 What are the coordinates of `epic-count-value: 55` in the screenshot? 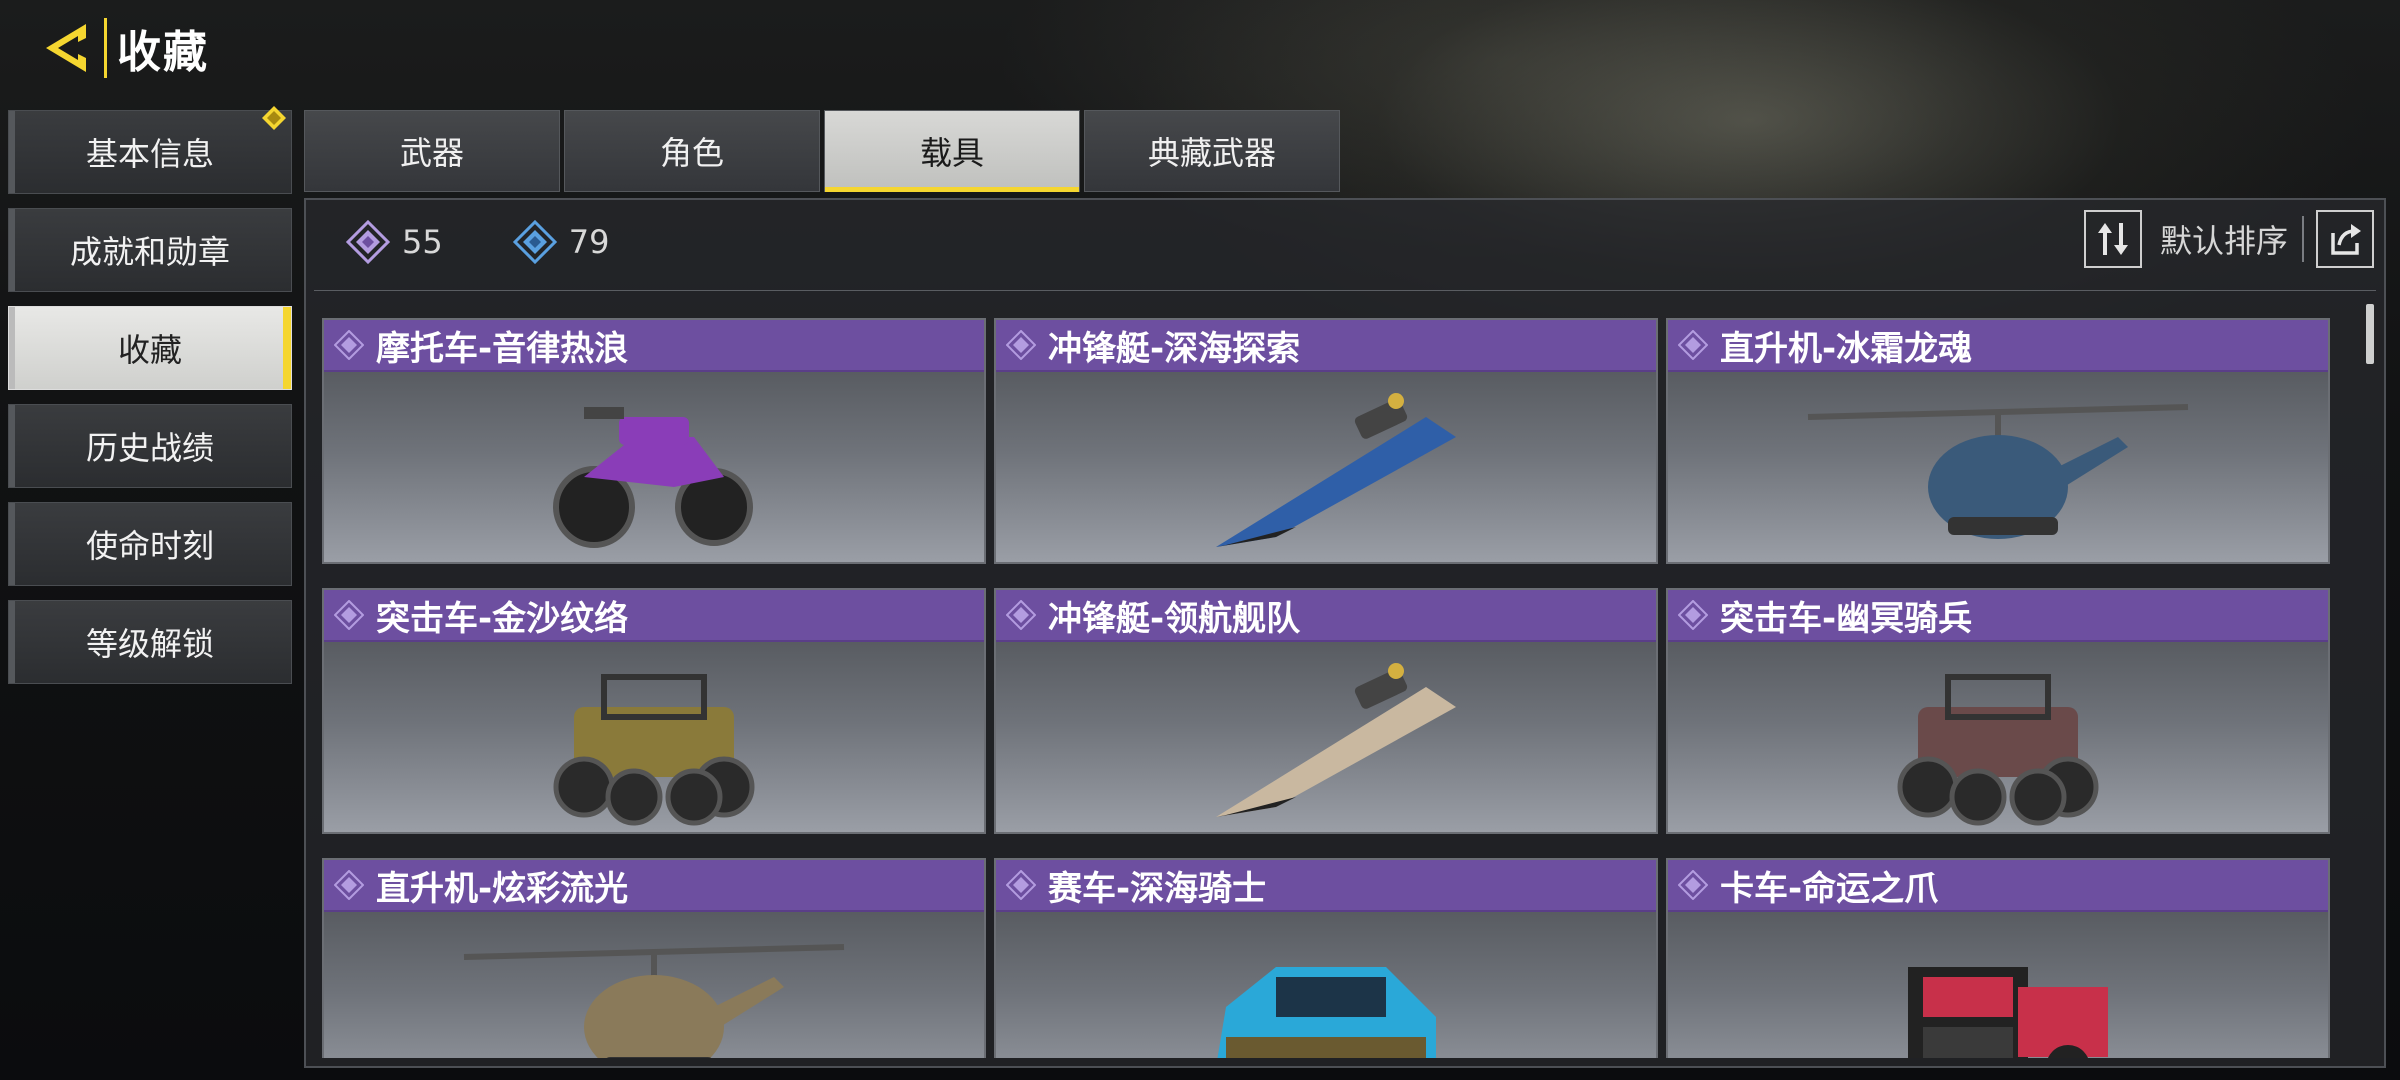 It's located at (422, 242).